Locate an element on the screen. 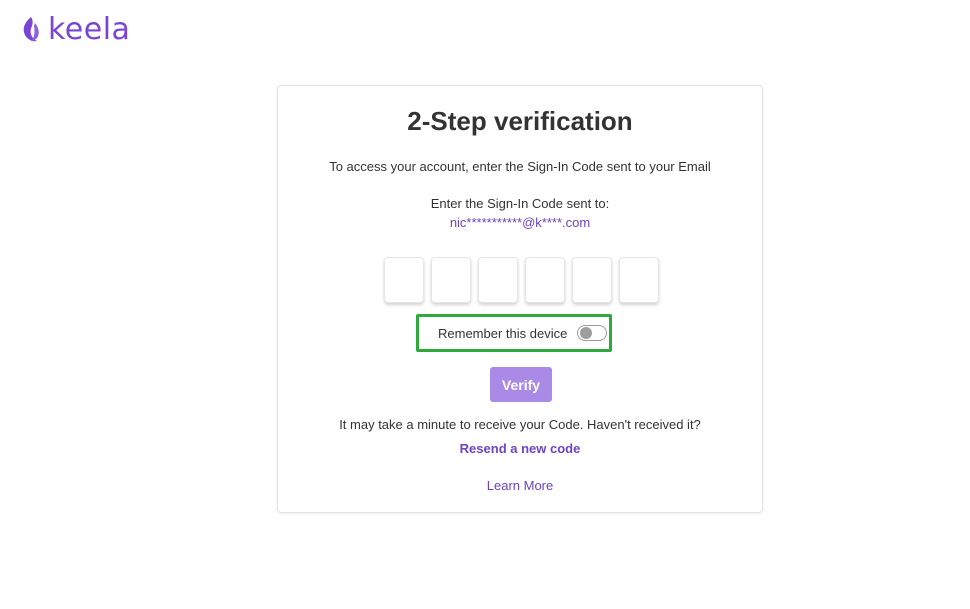 This screenshot has height=609, width=970. remember-device-toggle is located at coordinates (592, 333).